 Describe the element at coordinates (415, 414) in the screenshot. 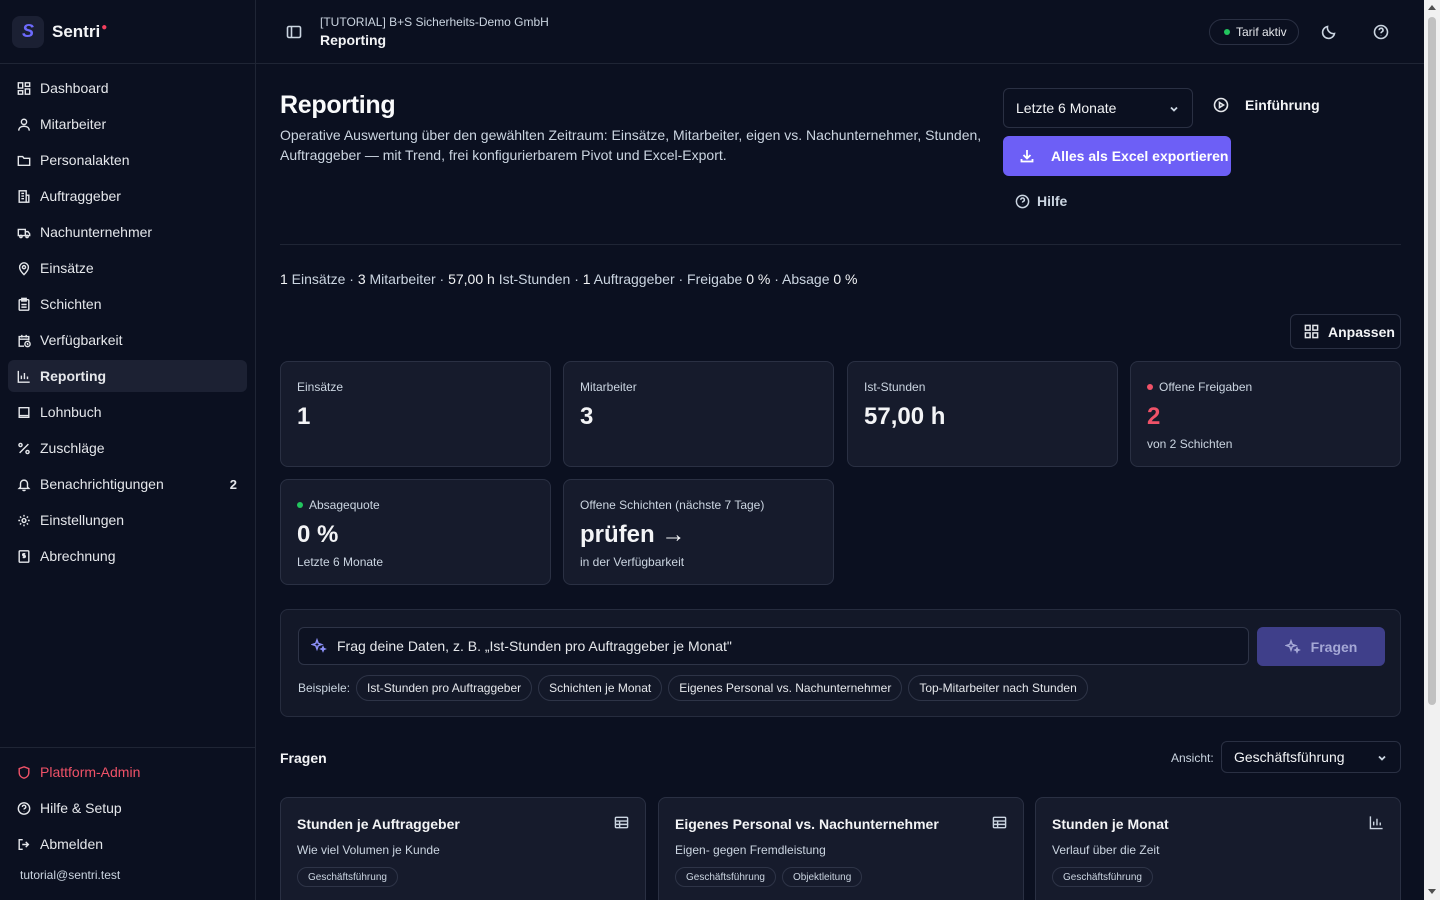

I see `kpi-card-einsaetze: Einsätze 1` at that location.